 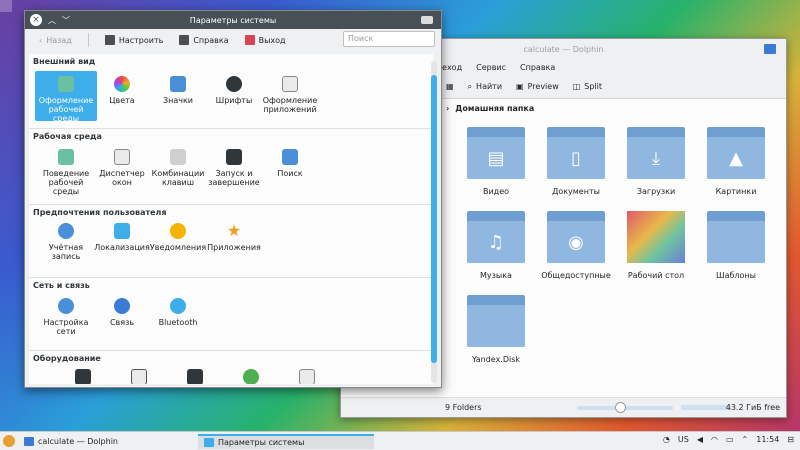 What do you see at coordinates (656, 237) in the screenshot?
I see `desktop-thumbnail-icon` at bounding box center [656, 237].